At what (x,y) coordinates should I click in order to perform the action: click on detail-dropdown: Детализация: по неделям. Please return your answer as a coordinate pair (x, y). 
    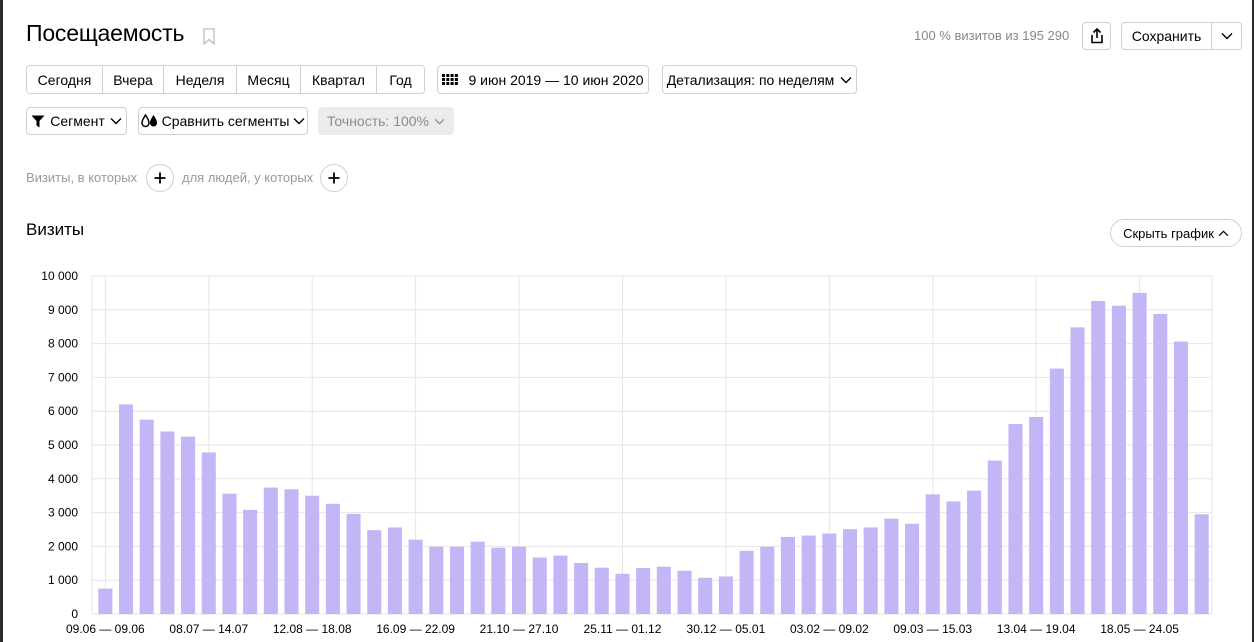
    Looking at the image, I should click on (759, 79).